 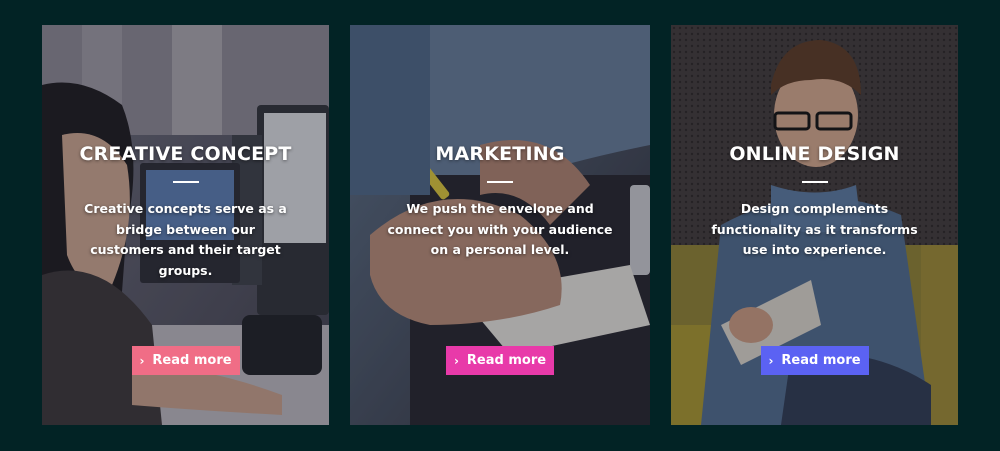 I want to click on card-title: ONLINE DESIGN, so click(x=814, y=154).